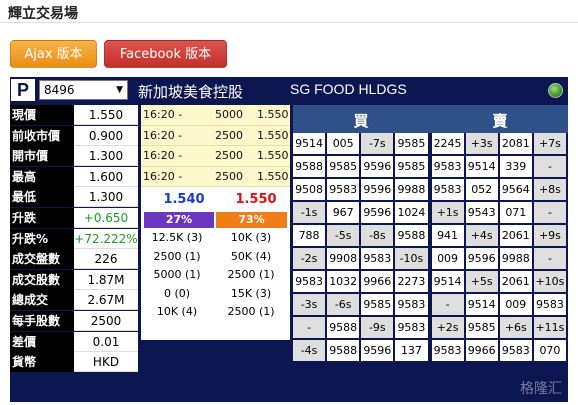  What do you see at coordinates (549, 235) in the screenshot?
I see `broker-cell: +9s` at bounding box center [549, 235].